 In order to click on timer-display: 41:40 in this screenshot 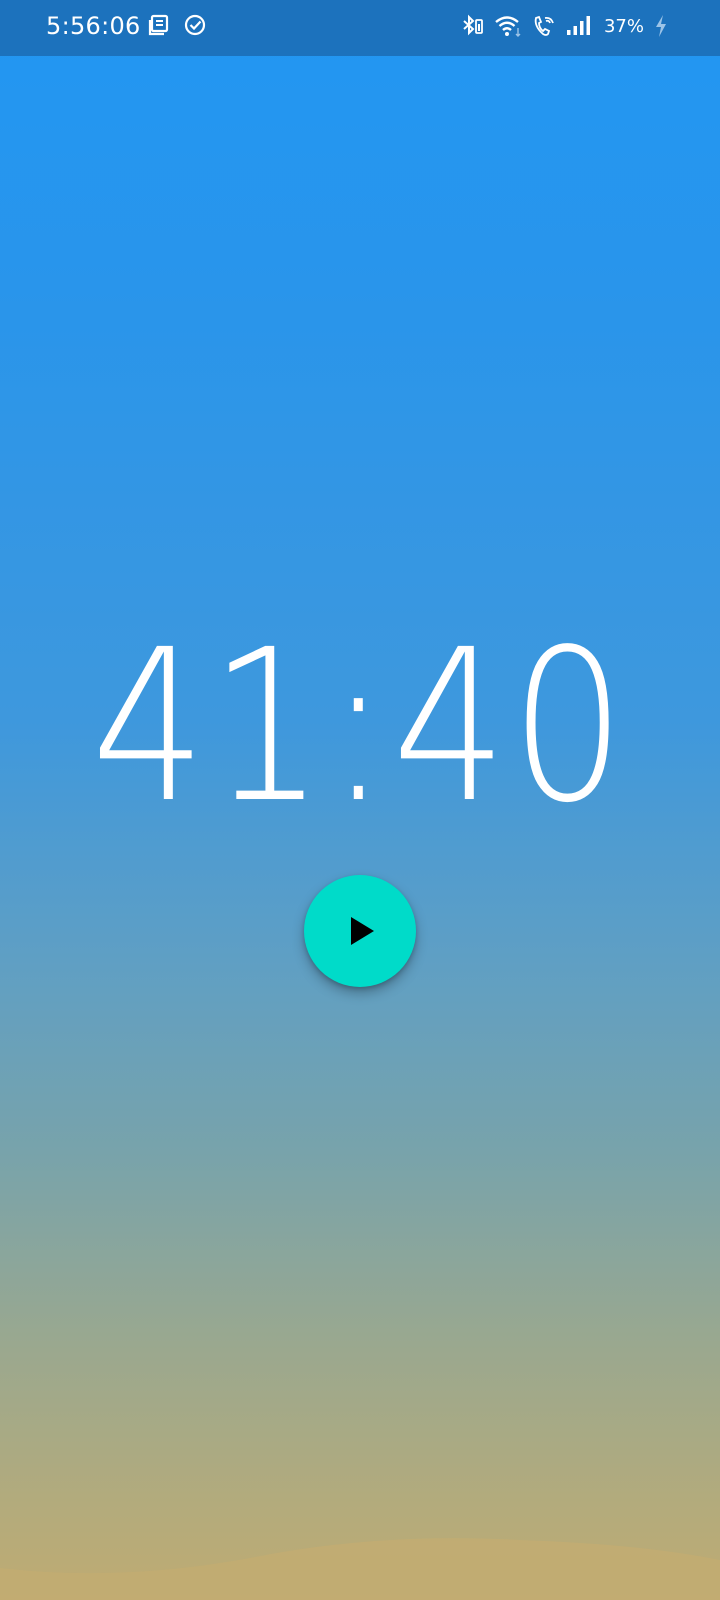, I will do `click(360, 726)`.